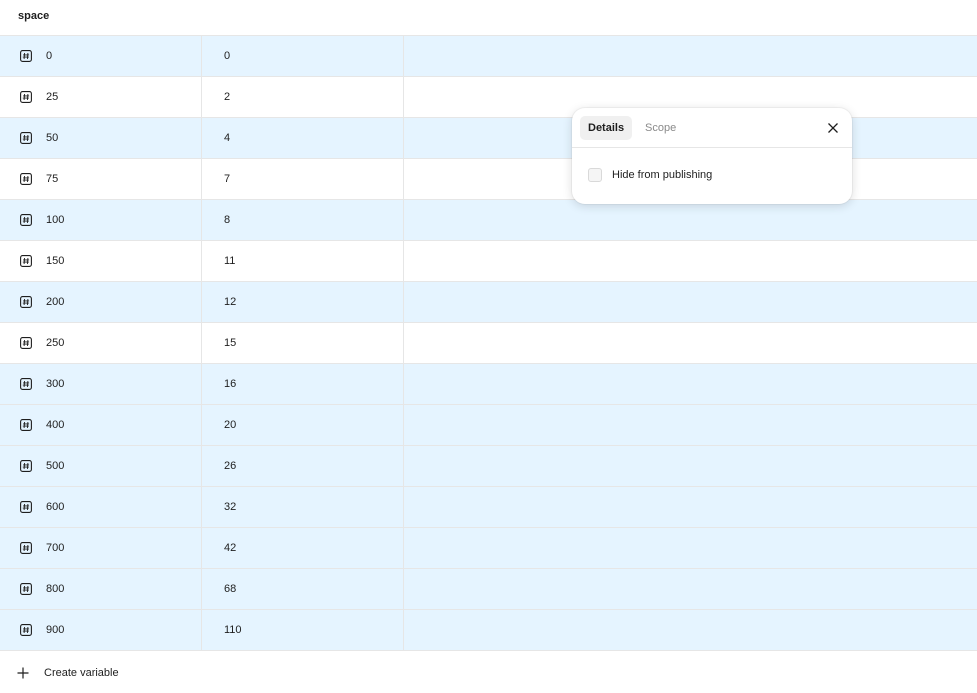 The width and height of the screenshot is (977, 693). What do you see at coordinates (52, 138) in the screenshot?
I see `variable-name: 50` at bounding box center [52, 138].